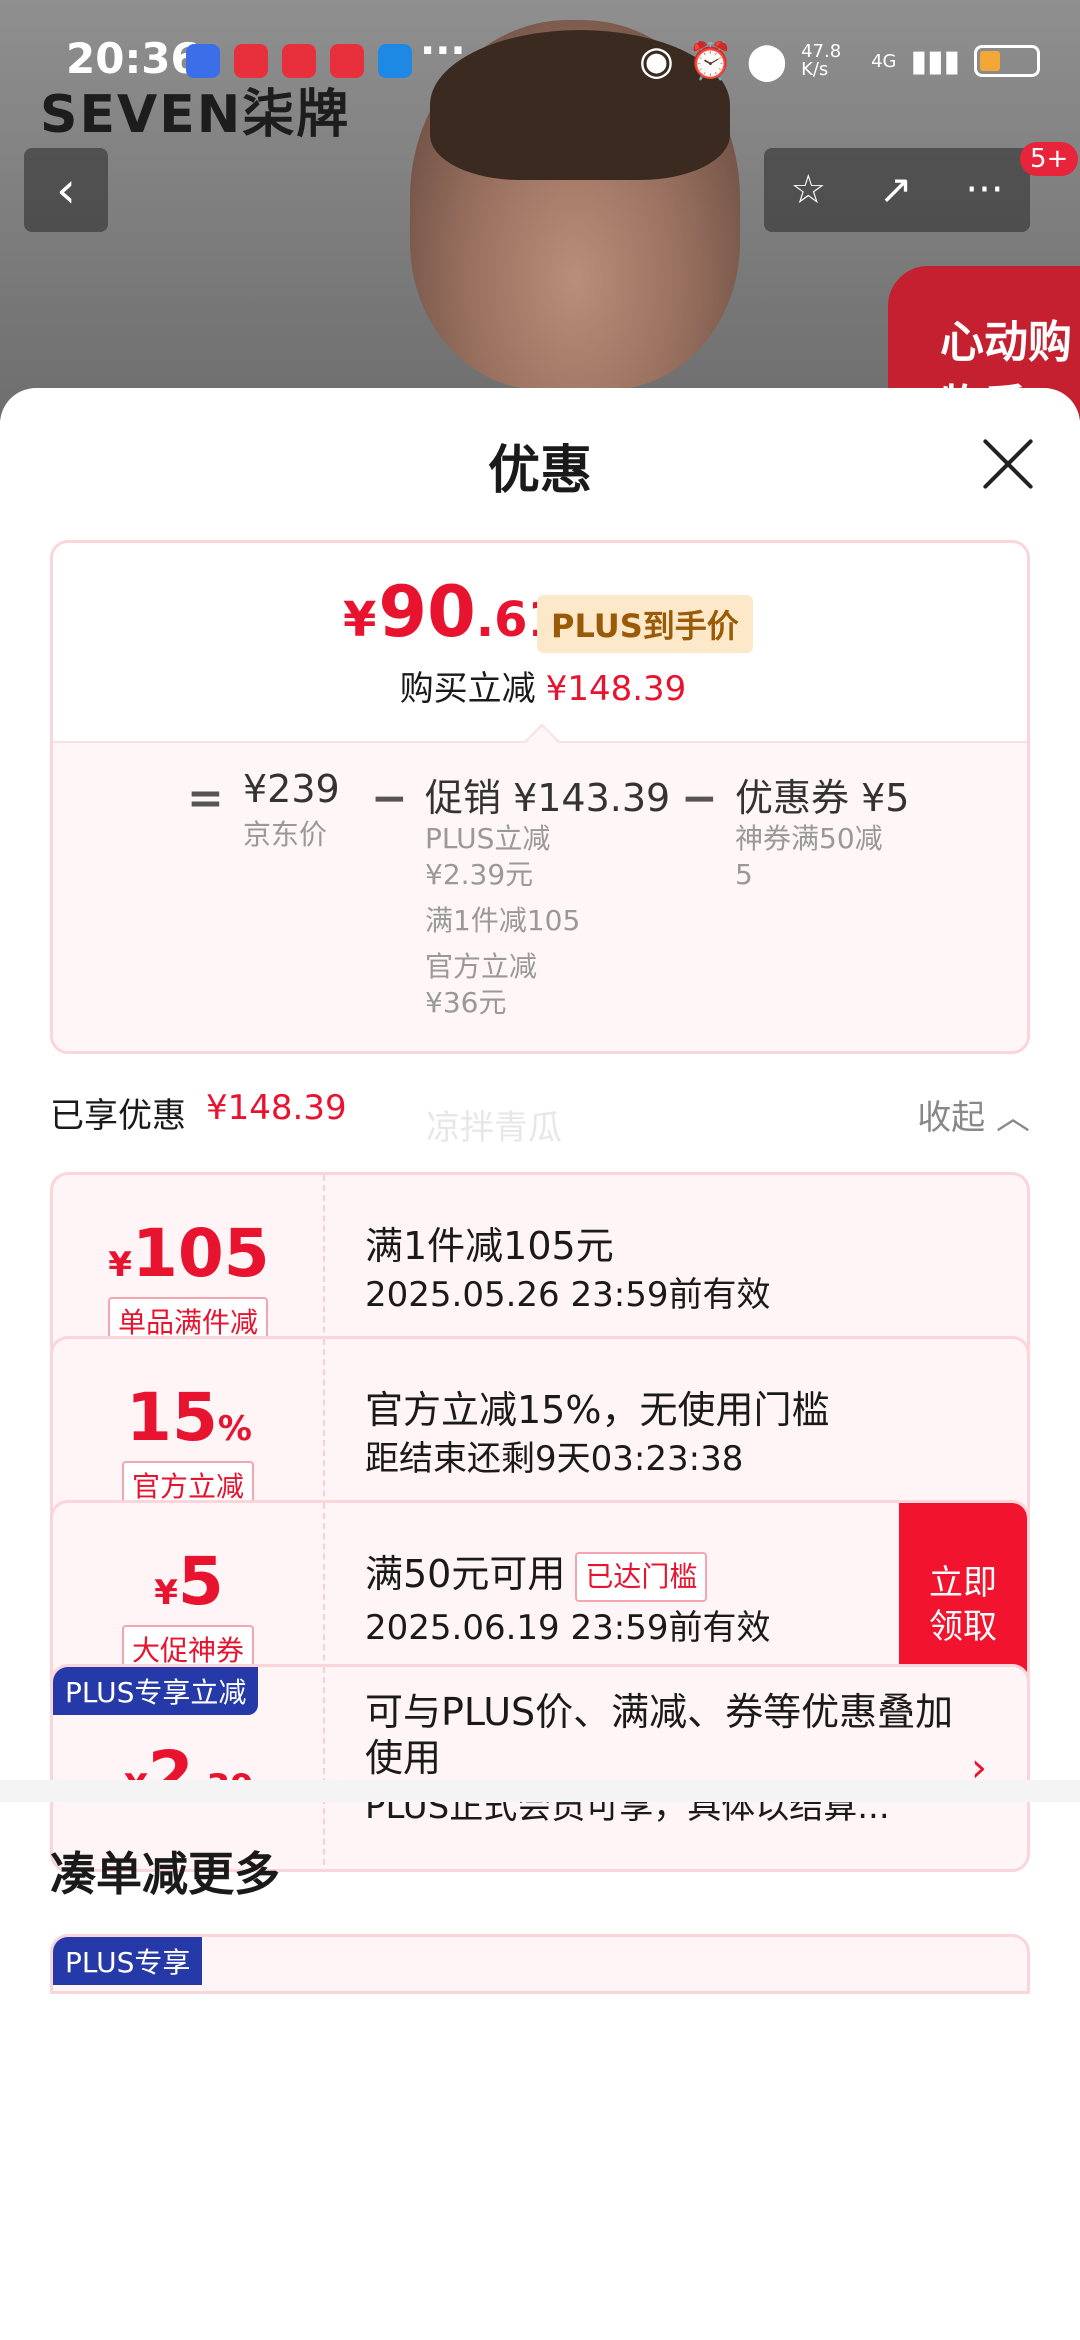 The width and height of the screenshot is (1080, 2340). What do you see at coordinates (427, 612) in the screenshot?
I see `final-price-integer: 90` at bounding box center [427, 612].